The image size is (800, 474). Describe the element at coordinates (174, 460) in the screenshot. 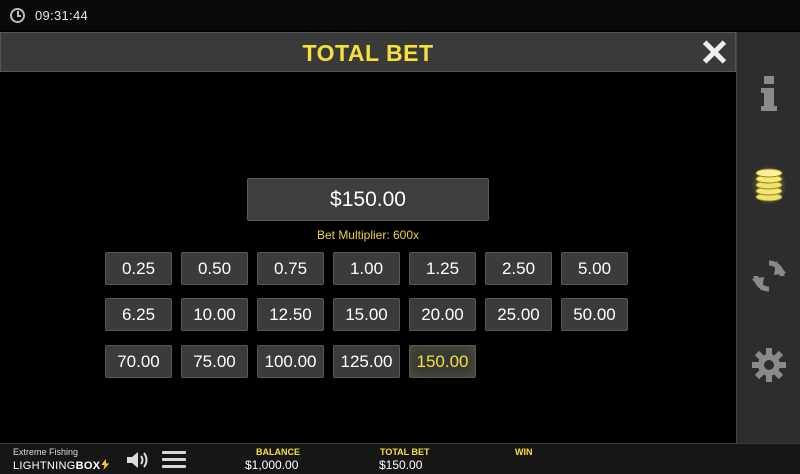

I see `menu-icon` at that location.